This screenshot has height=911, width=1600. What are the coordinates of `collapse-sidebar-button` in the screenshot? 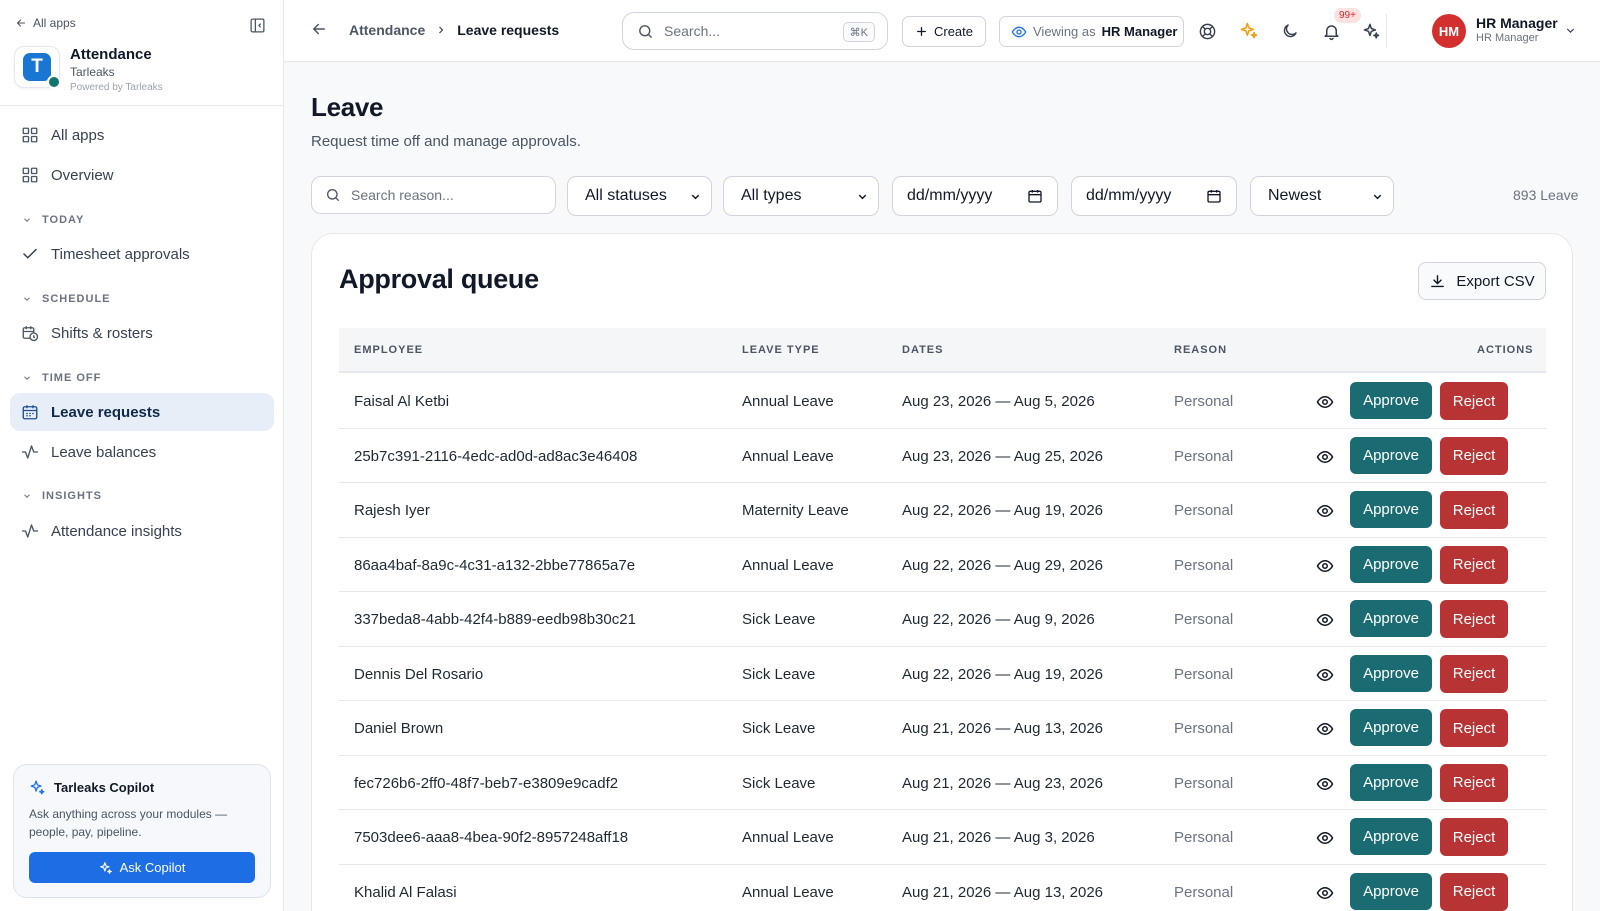 It's located at (257, 25).